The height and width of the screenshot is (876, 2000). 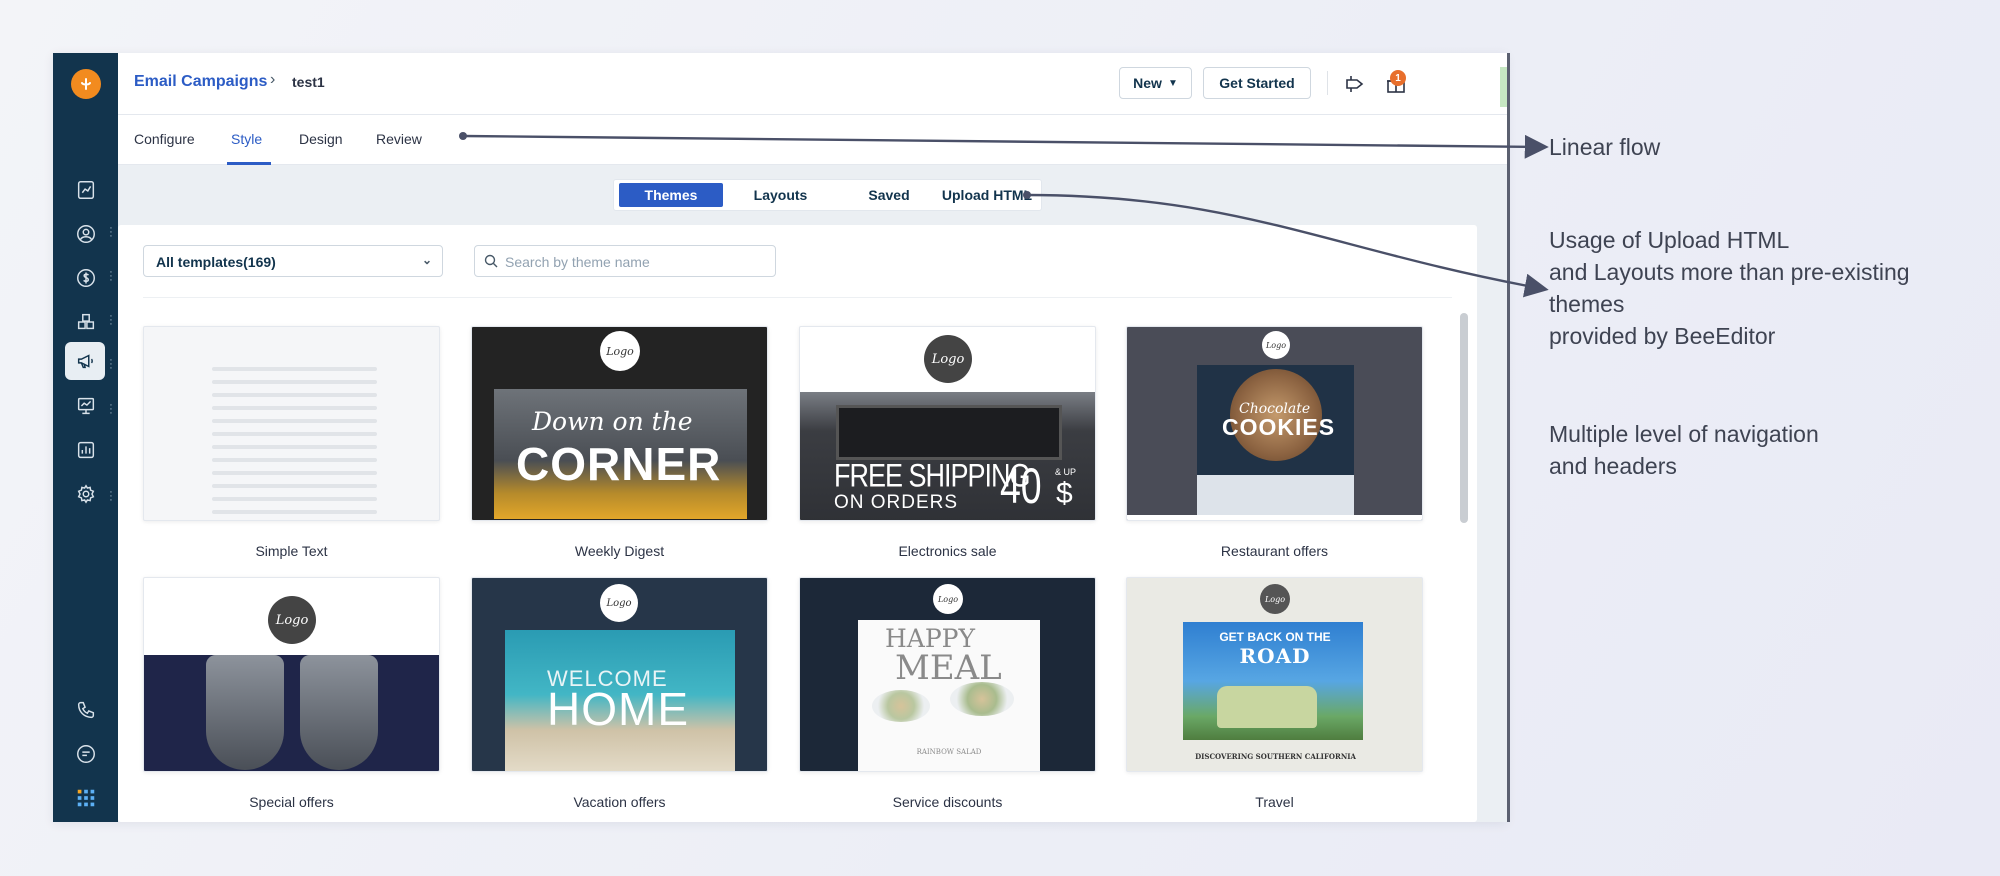 What do you see at coordinates (947, 802) in the screenshot?
I see `template-name: Service discounts` at bounding box center [947, 802].